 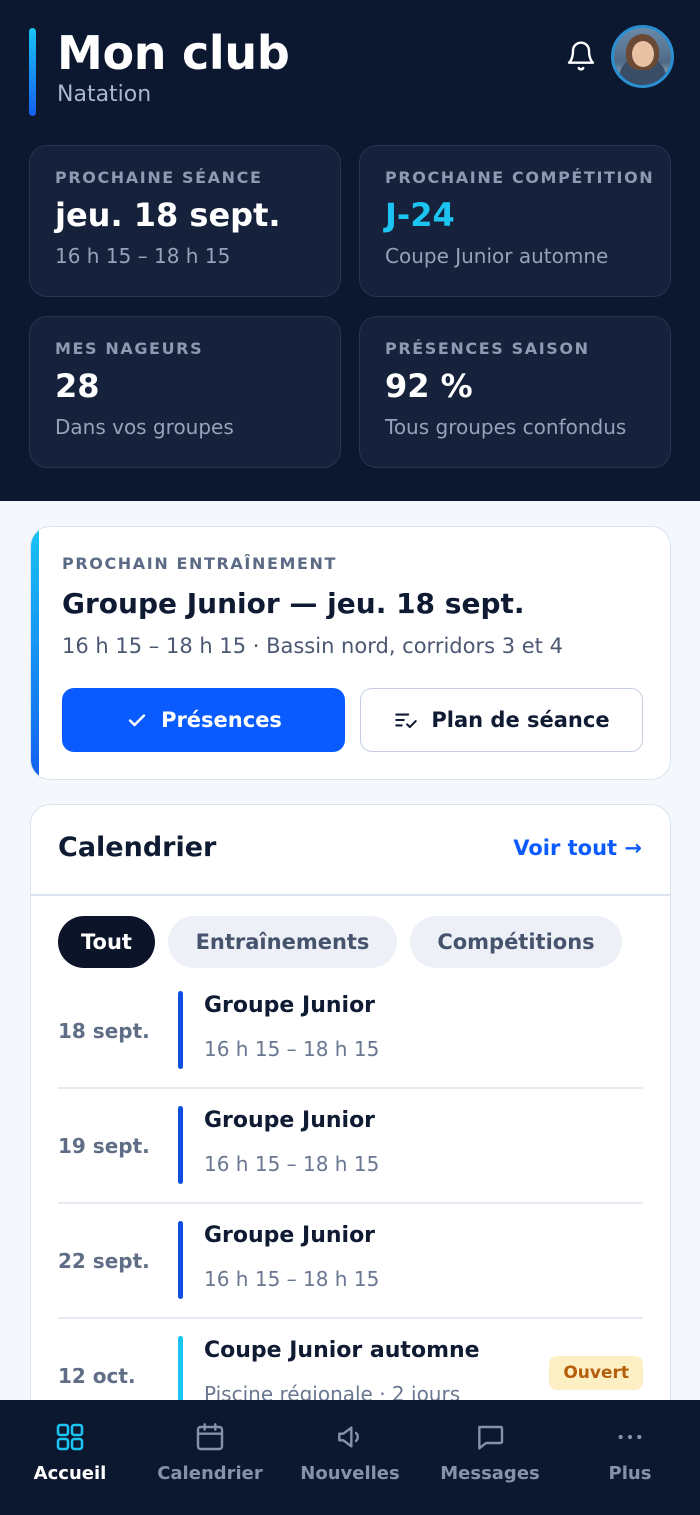 I want to click on stat-value: 28, so click(x=77, y=386).